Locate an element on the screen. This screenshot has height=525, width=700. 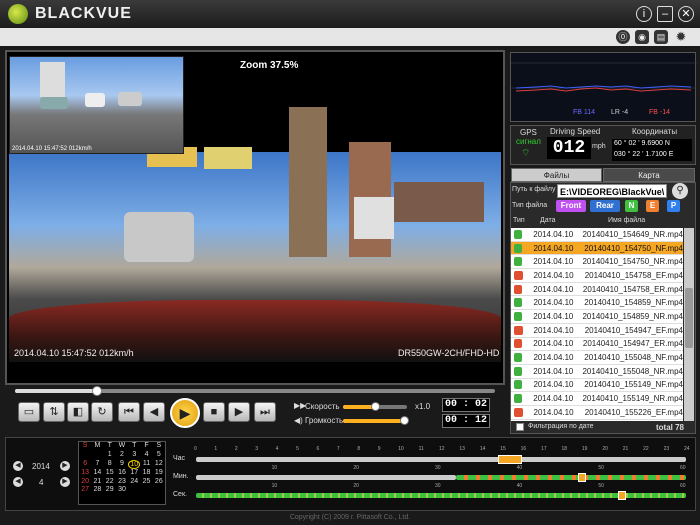
calendar-day: 10 is located at coordinates (134, 464).